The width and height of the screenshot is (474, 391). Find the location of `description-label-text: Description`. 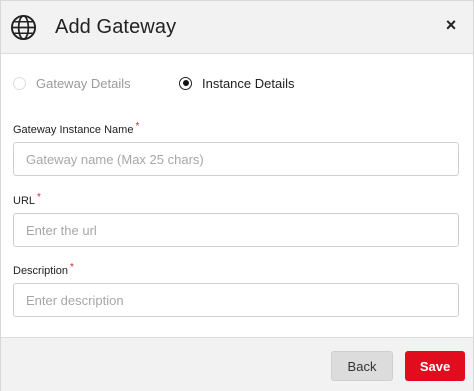

description-label-text: Description is located at coordinates (41, 271).